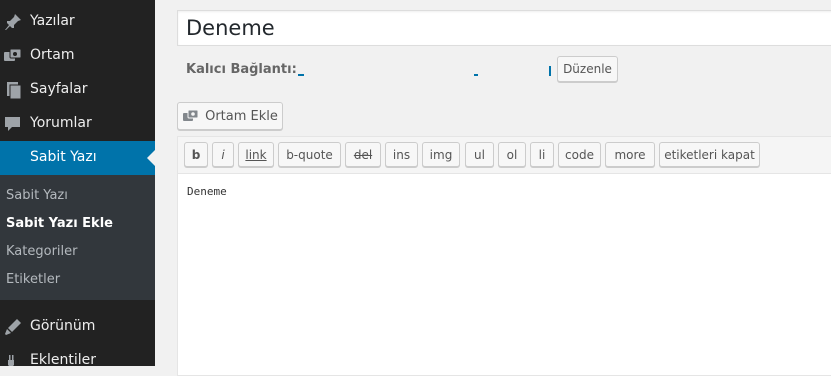  Describe the element at coordinates (33, 279) in the screenshot. I see `submenu-item-etiketler: Etiketler` at that location.